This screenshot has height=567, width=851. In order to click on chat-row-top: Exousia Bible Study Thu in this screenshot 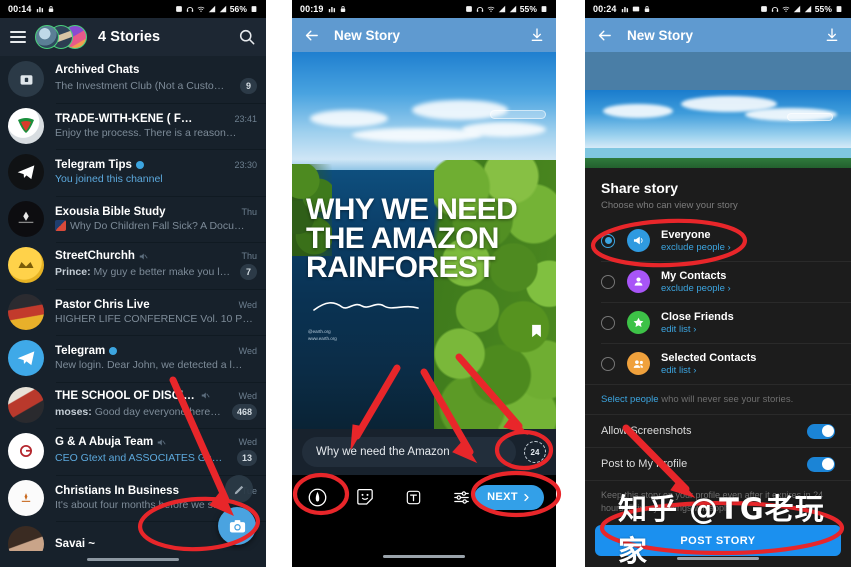, I will do `click(156, 212)`.